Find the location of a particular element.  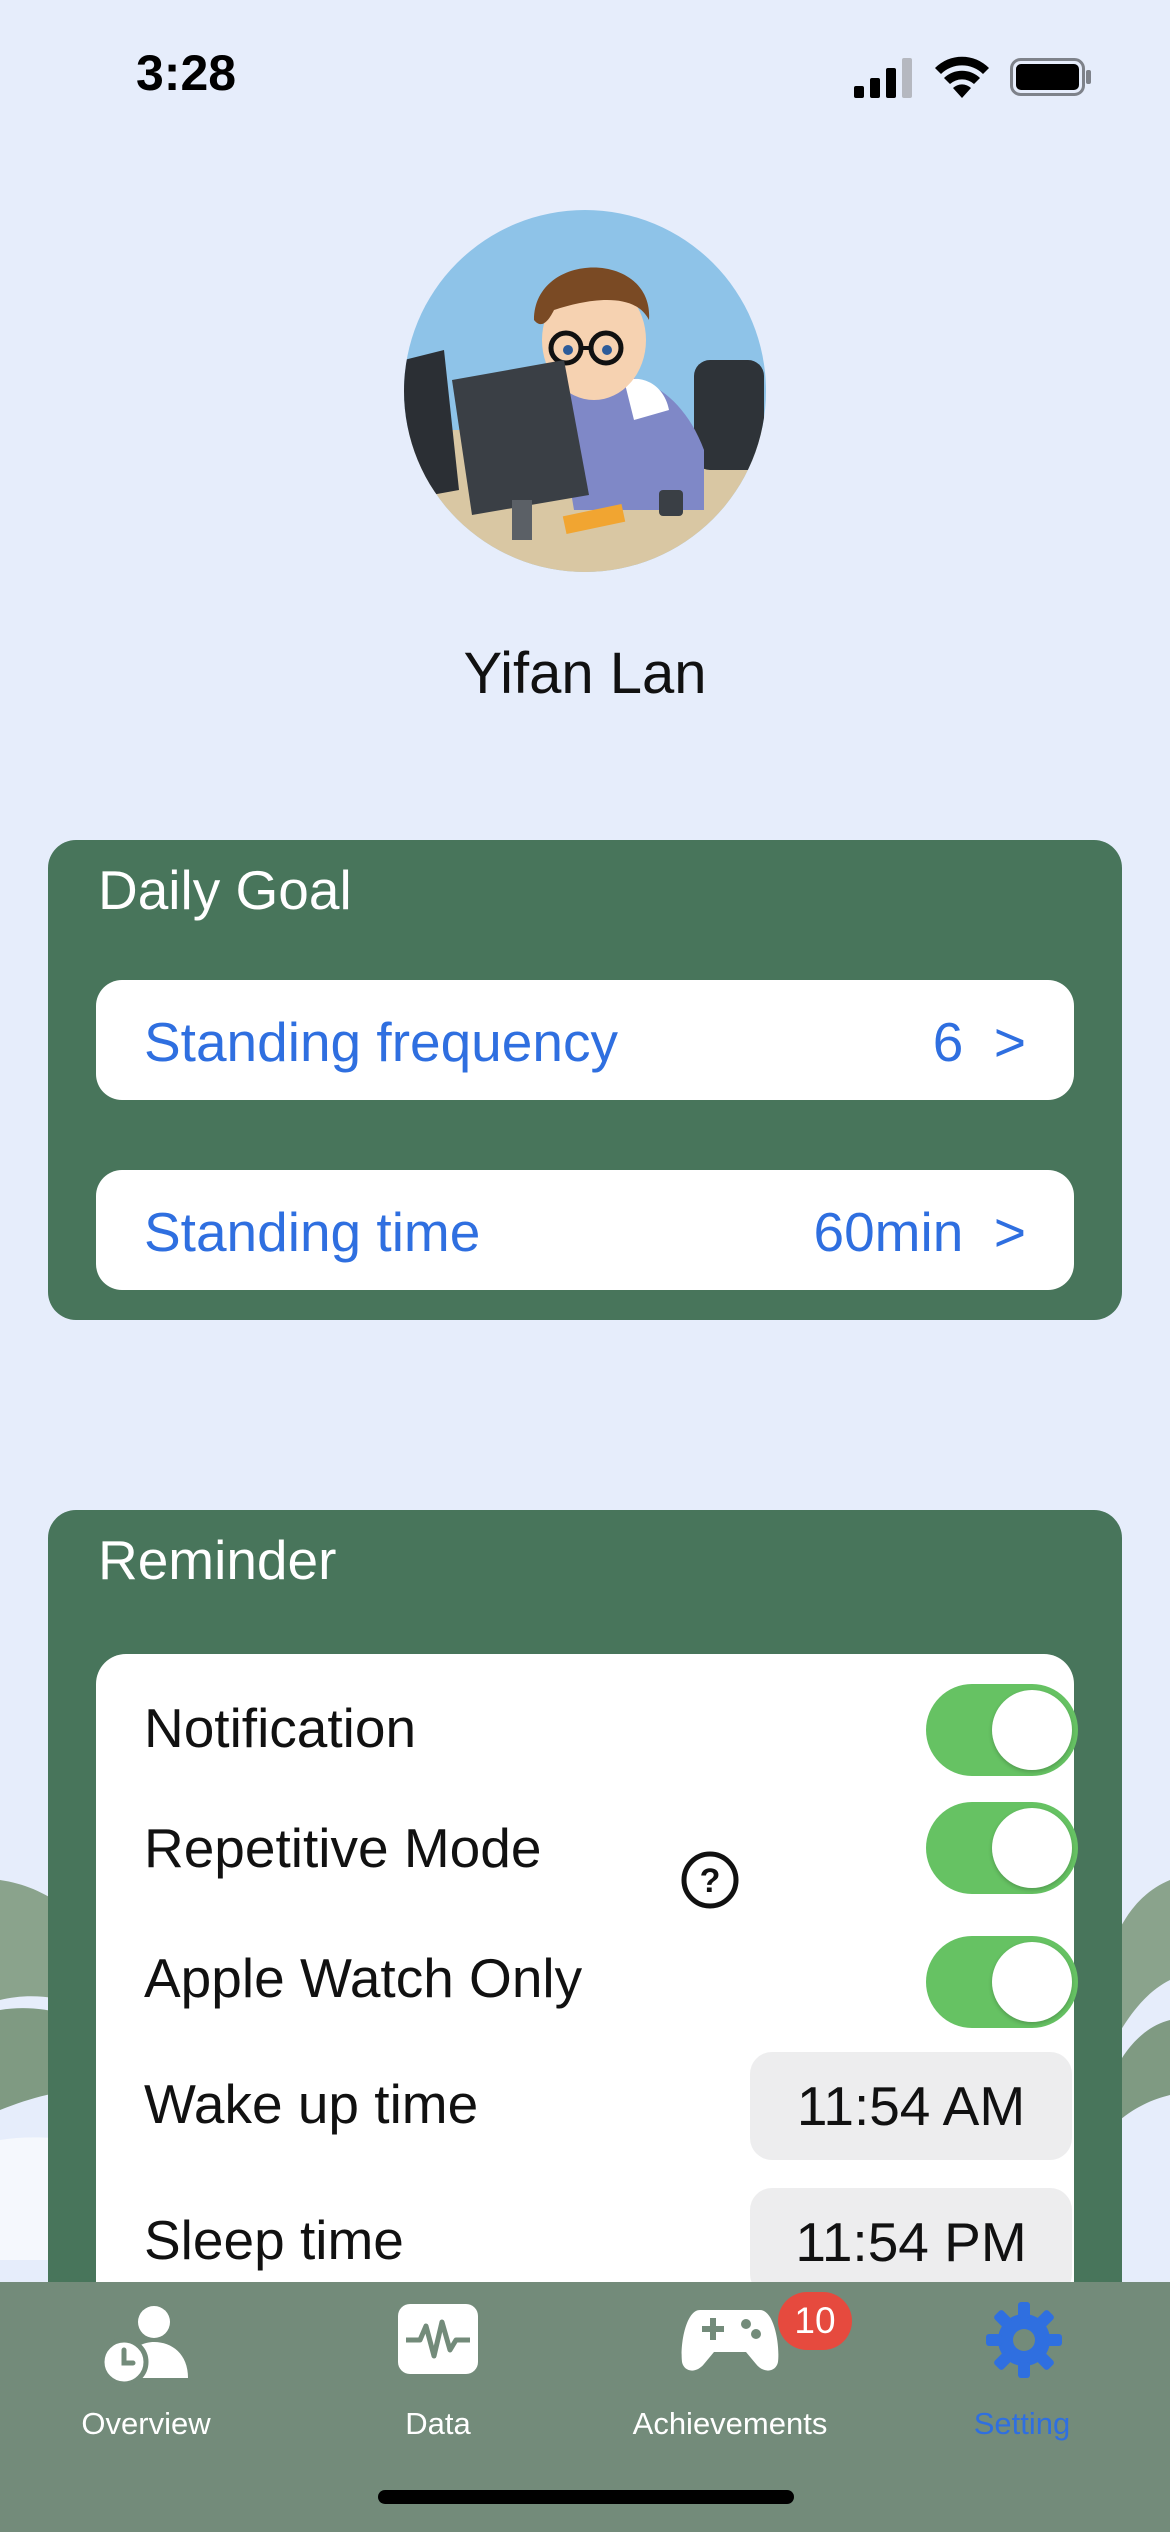

tab-overview-label: Overview is located at coordinates (146, 2423).